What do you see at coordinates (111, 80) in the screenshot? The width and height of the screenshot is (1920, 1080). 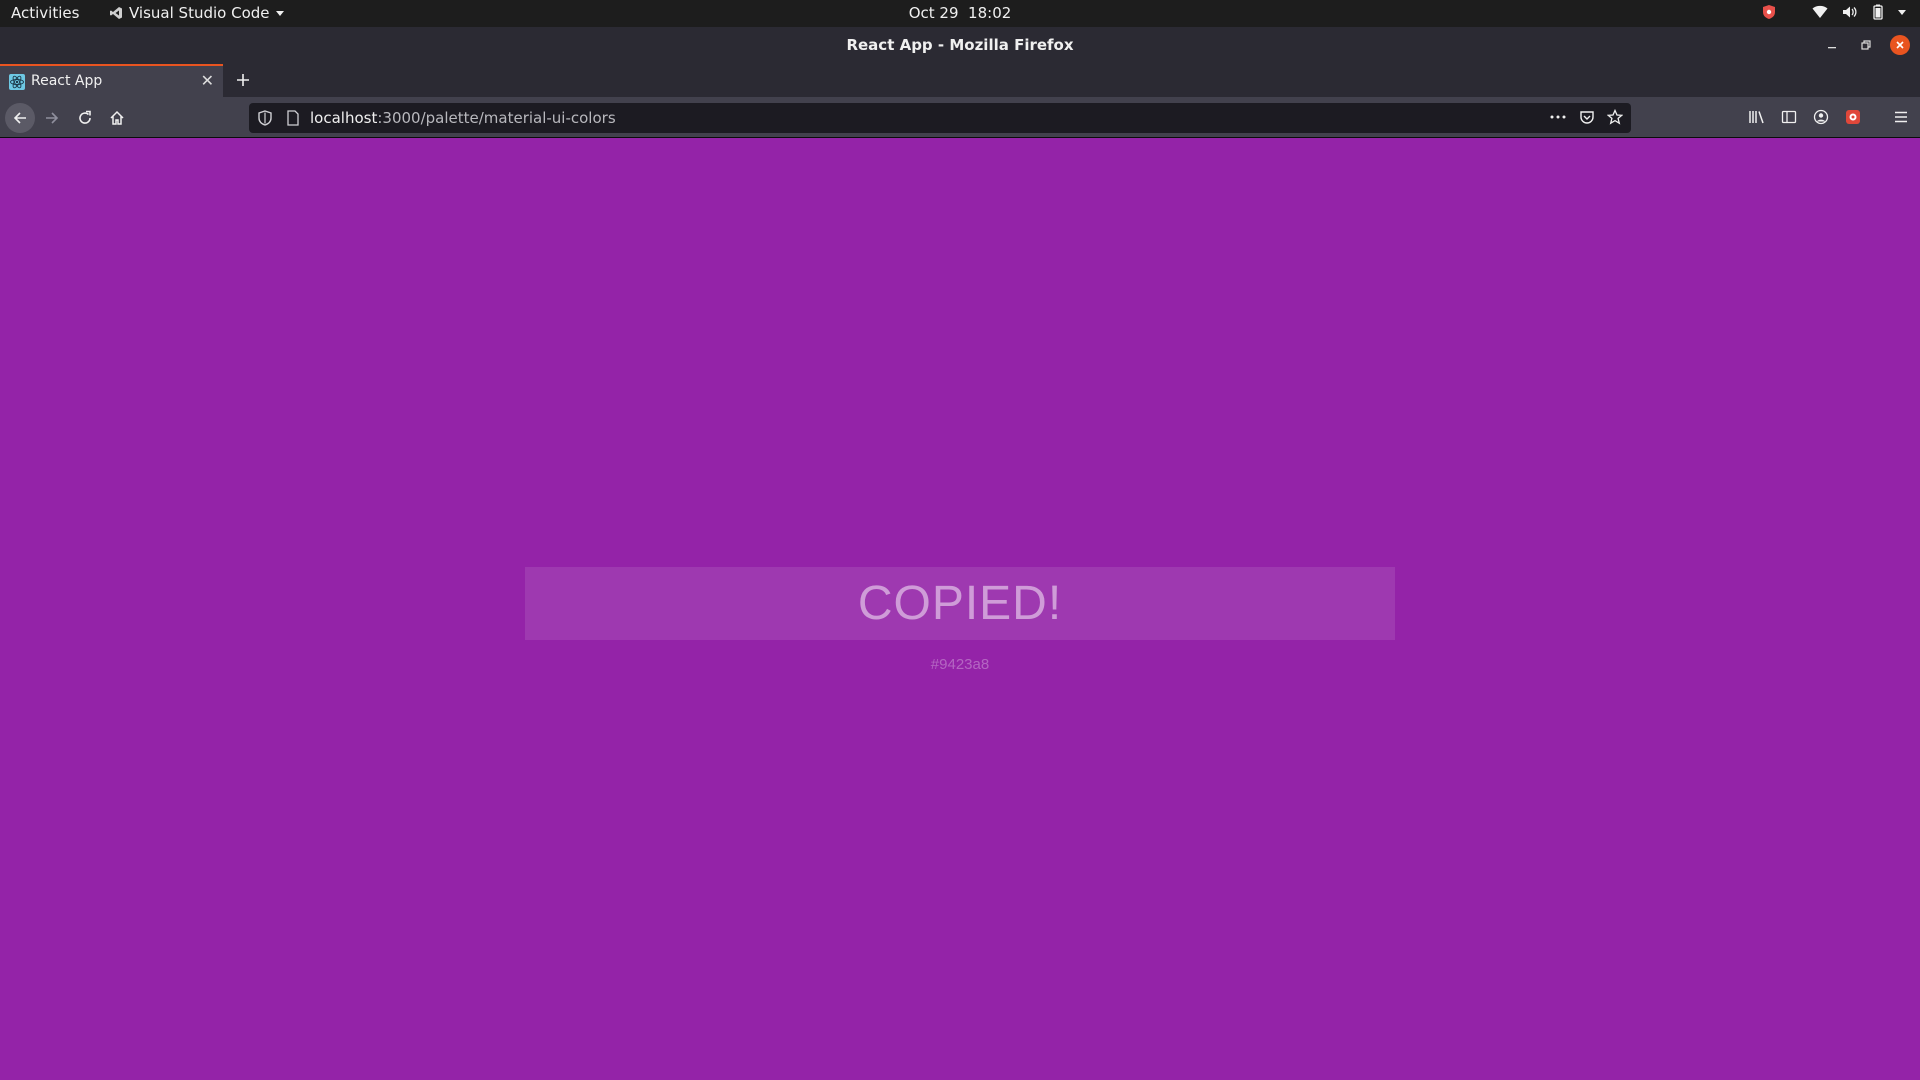 I see `tab-react-app: React App ✕` at bounding box center [111, 80].